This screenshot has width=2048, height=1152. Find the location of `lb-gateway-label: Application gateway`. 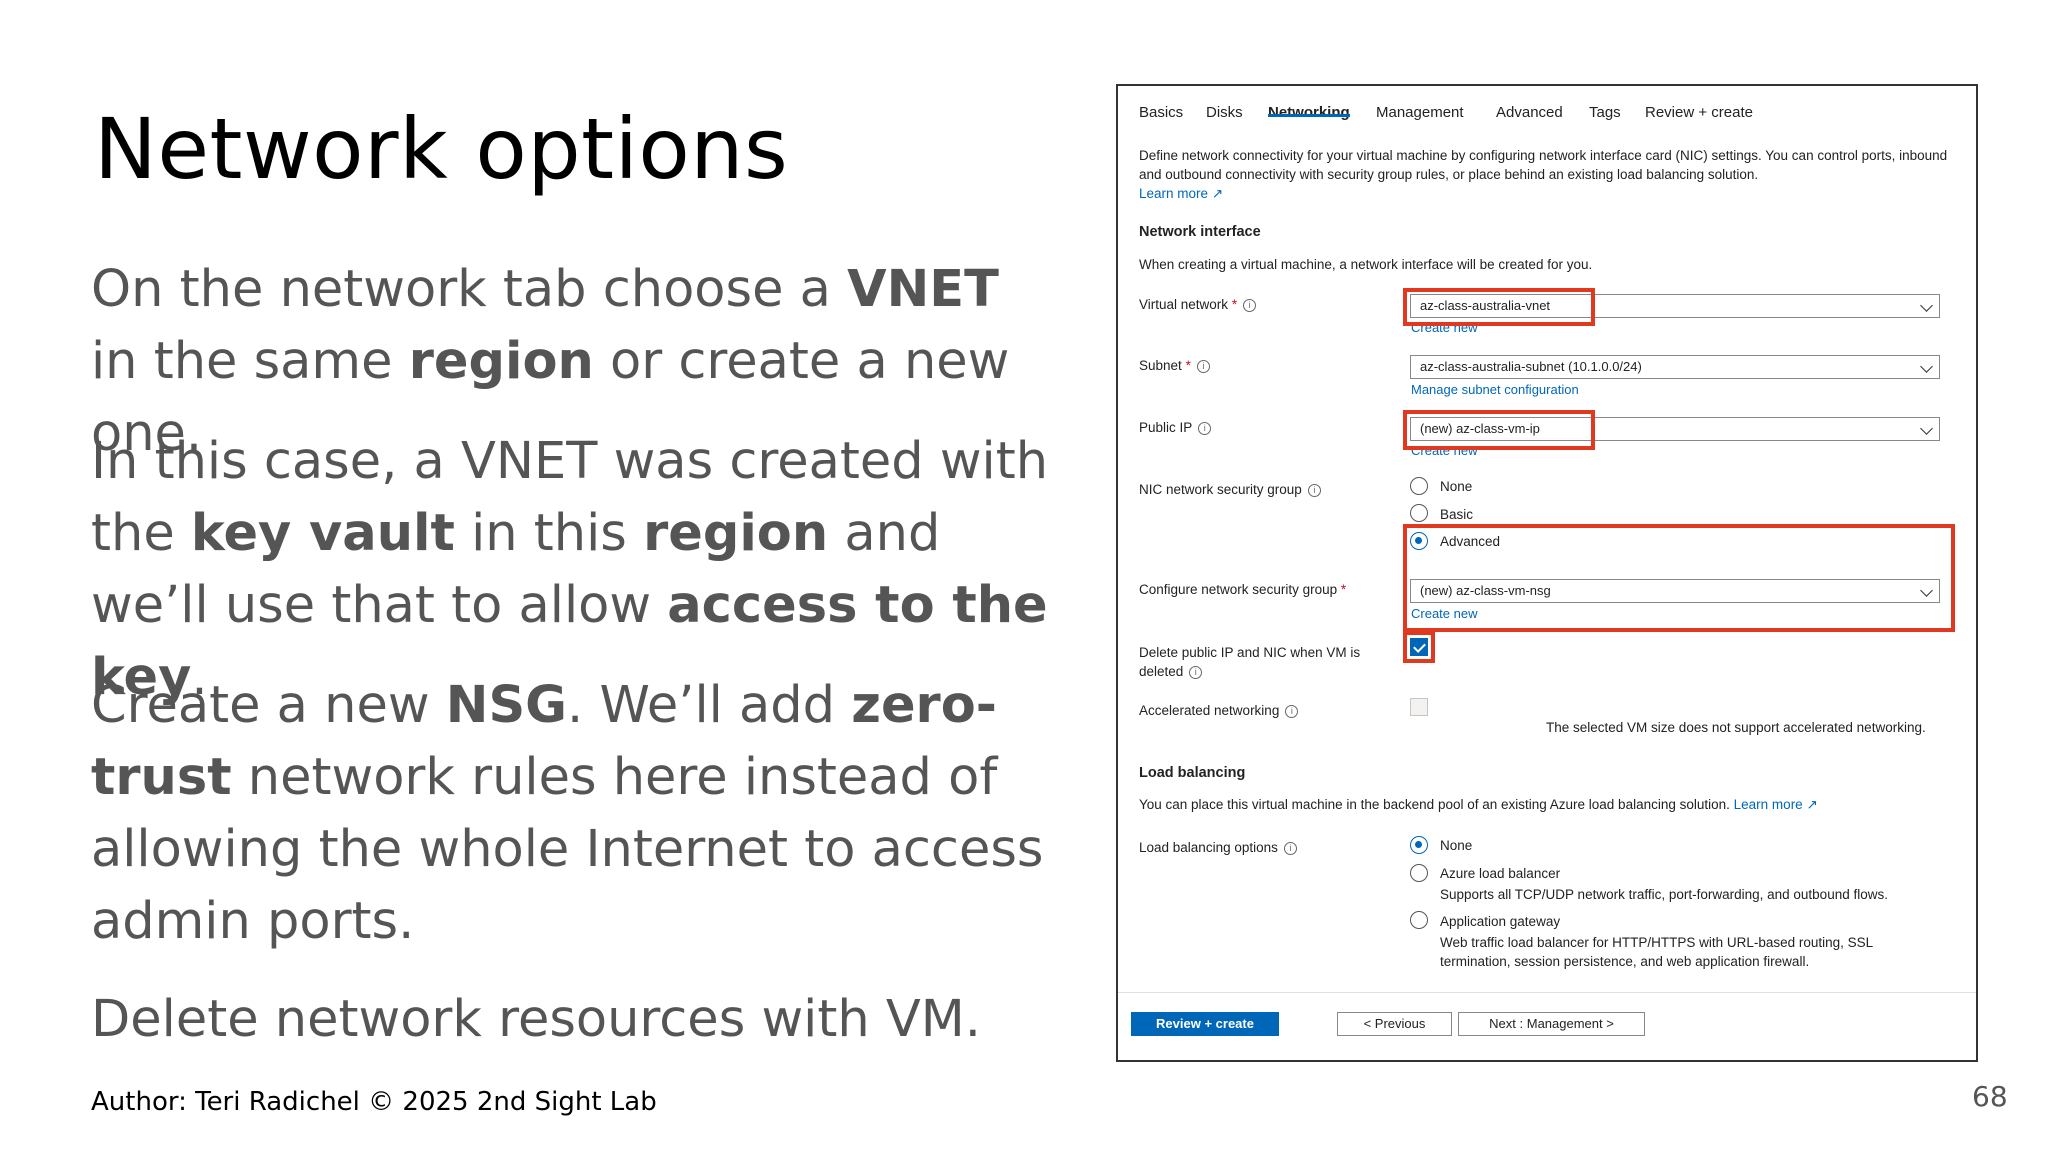

lb-gateway-label: Application gateway is located at coordinates (1500, 921).